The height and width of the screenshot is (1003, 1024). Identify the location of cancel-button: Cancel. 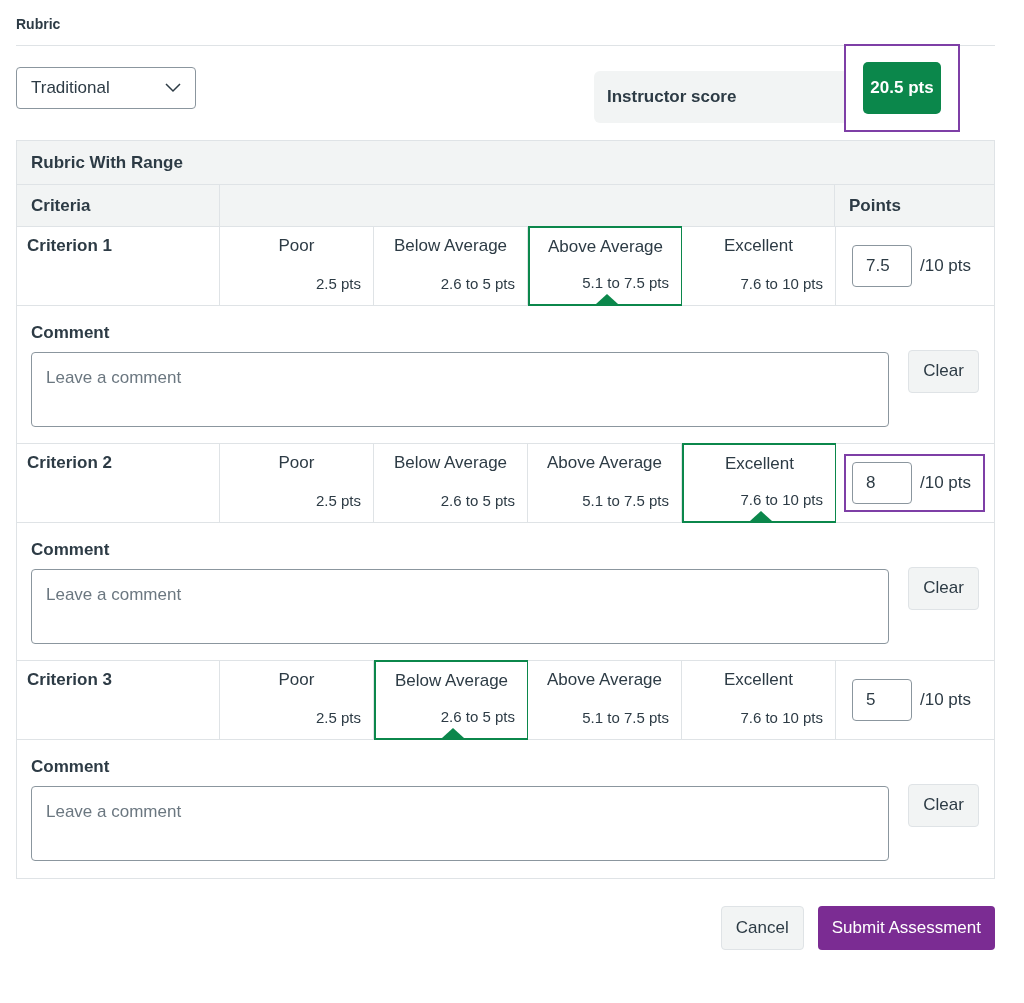
(762, 928).